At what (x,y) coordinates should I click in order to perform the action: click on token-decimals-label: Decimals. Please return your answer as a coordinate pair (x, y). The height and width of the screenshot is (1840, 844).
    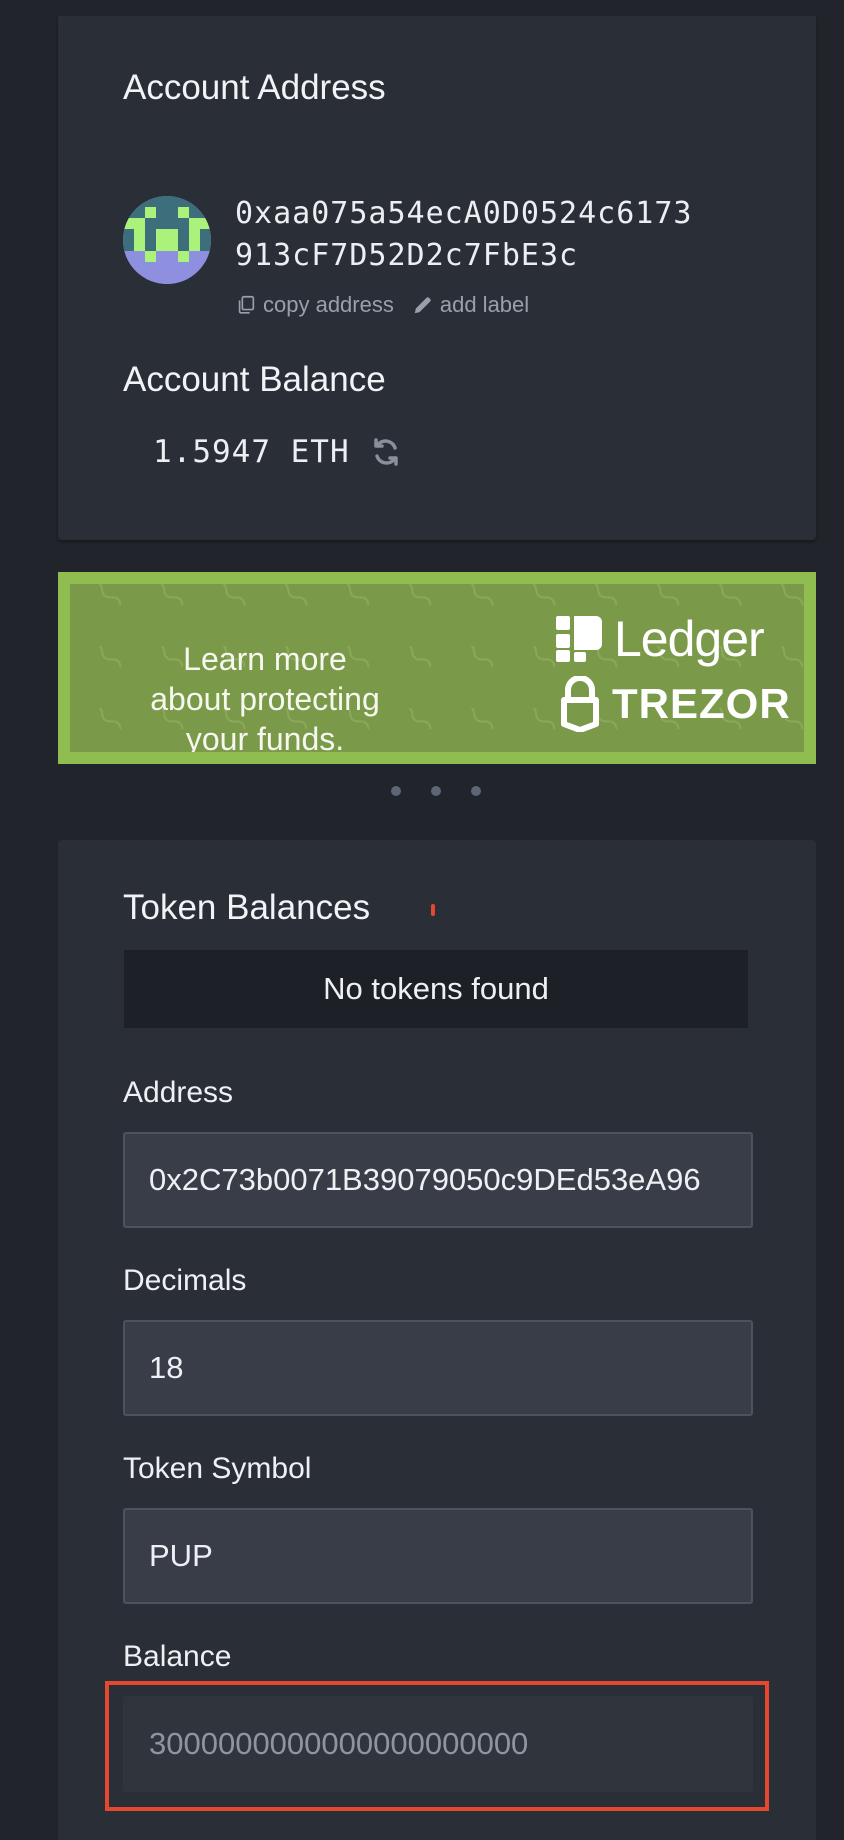
    Looking at the image, I should click on (185, 1280).